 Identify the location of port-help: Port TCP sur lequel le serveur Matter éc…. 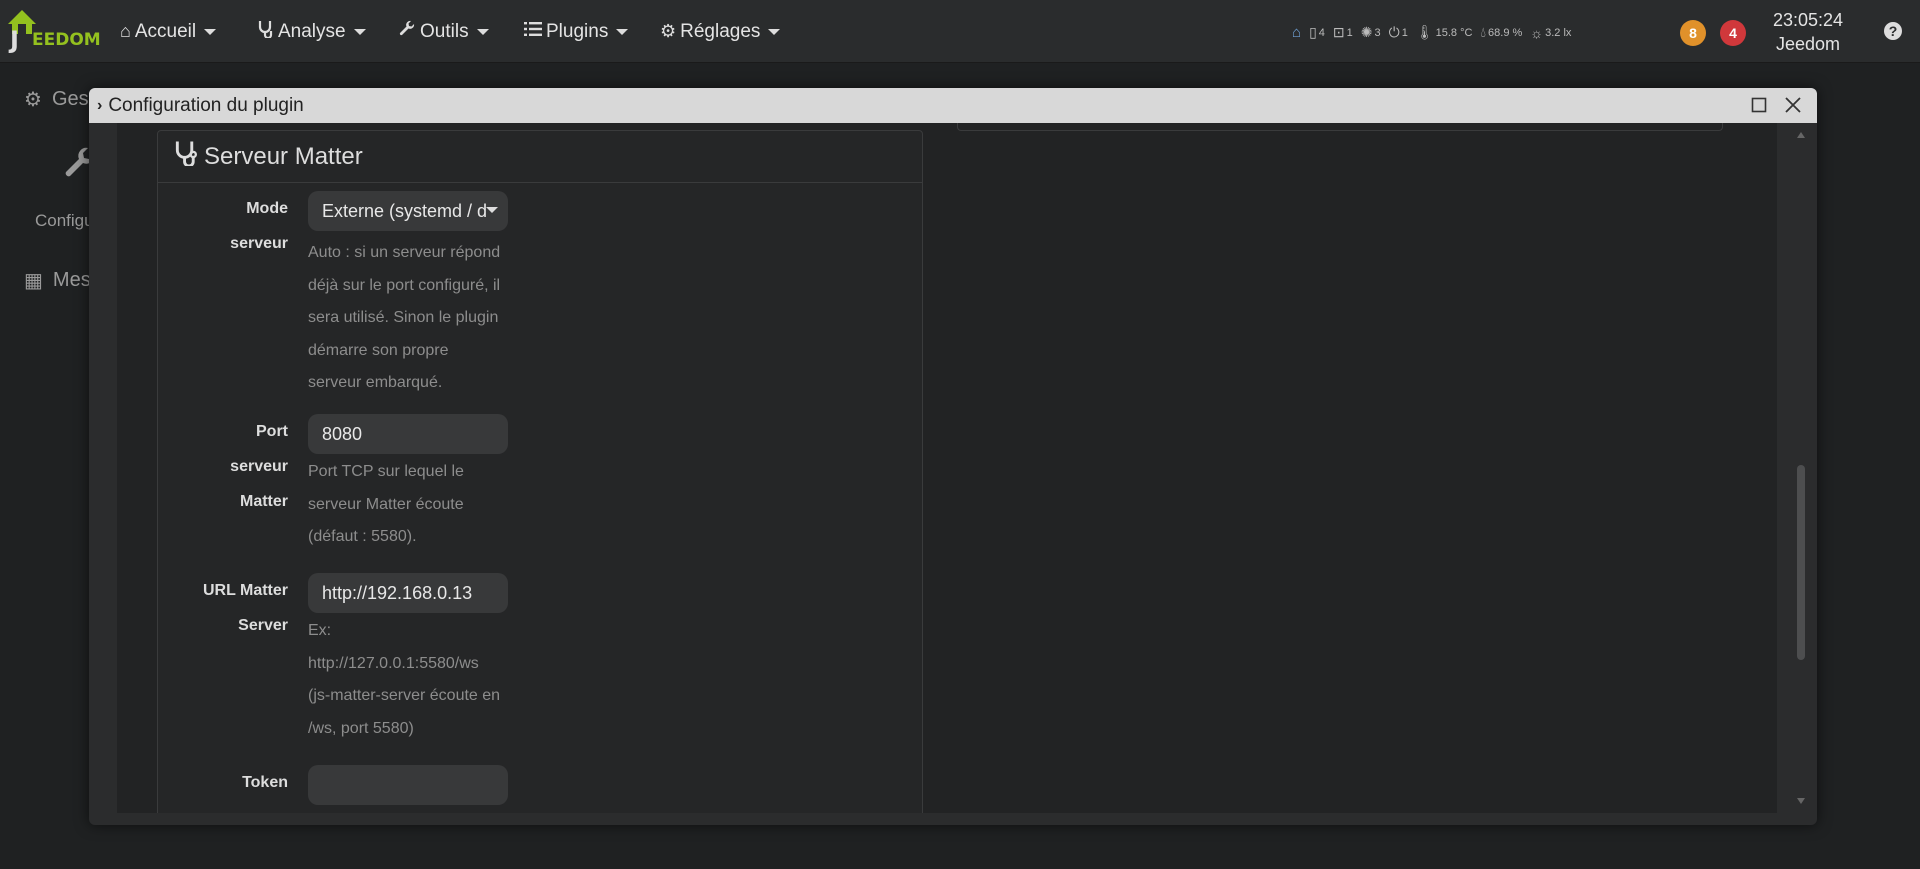
(413, 505).